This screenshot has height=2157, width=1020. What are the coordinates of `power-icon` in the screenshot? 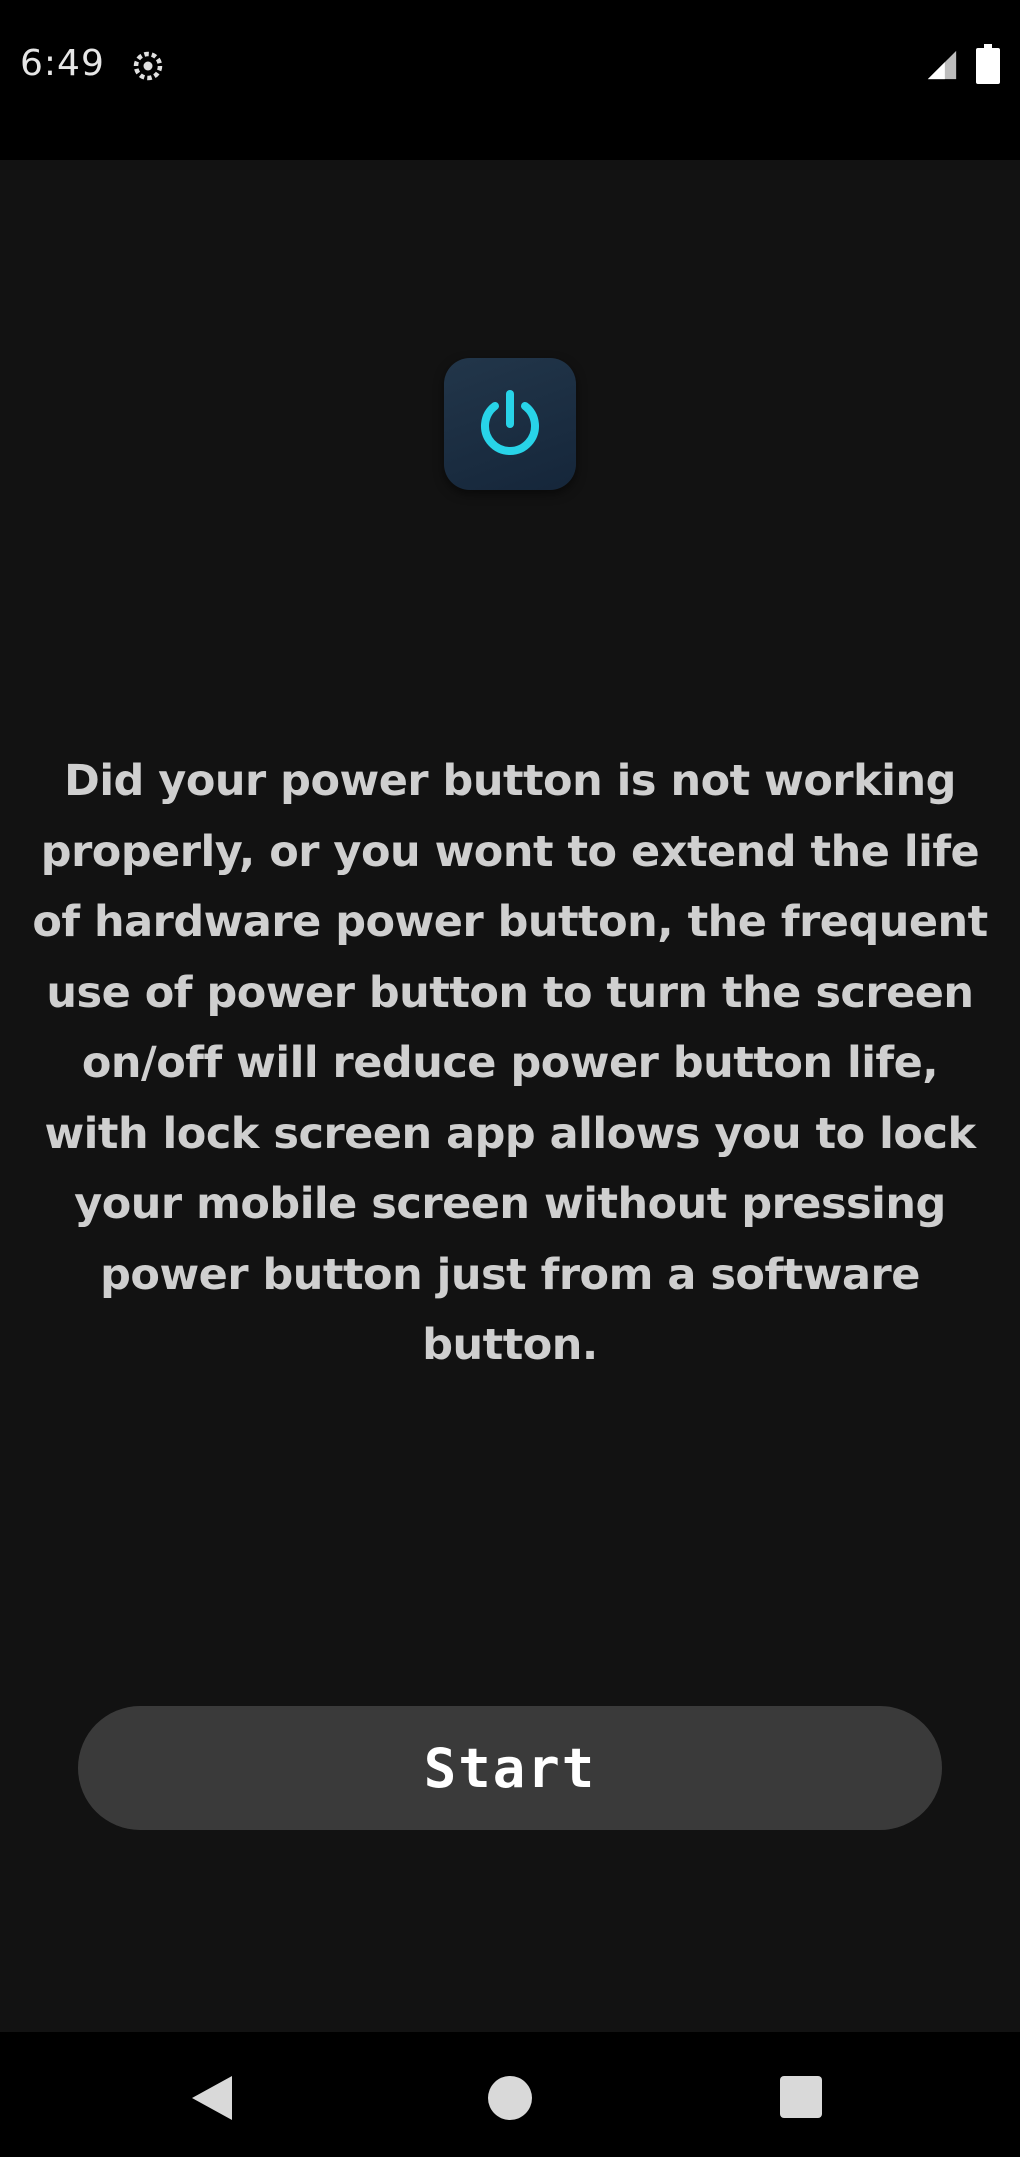 It's located at (510, 424).